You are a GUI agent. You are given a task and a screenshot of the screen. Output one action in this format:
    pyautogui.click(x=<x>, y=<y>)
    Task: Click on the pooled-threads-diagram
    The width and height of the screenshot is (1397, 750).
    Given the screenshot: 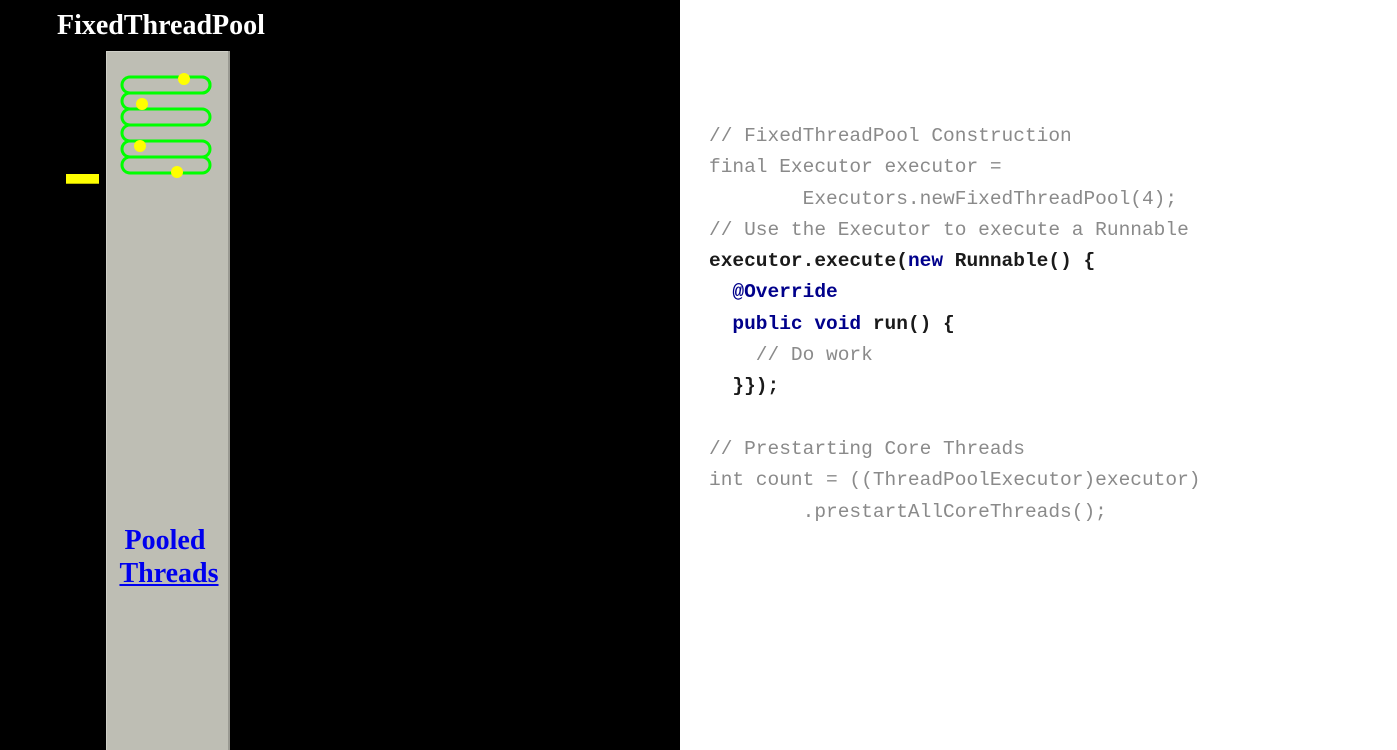 What is the action you would take?
    pyautogui.click(x=166, y=125)
    